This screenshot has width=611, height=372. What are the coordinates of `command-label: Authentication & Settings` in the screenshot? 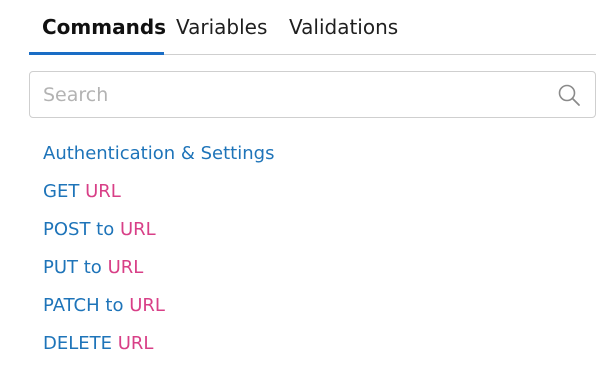 It's located at (159, 153).